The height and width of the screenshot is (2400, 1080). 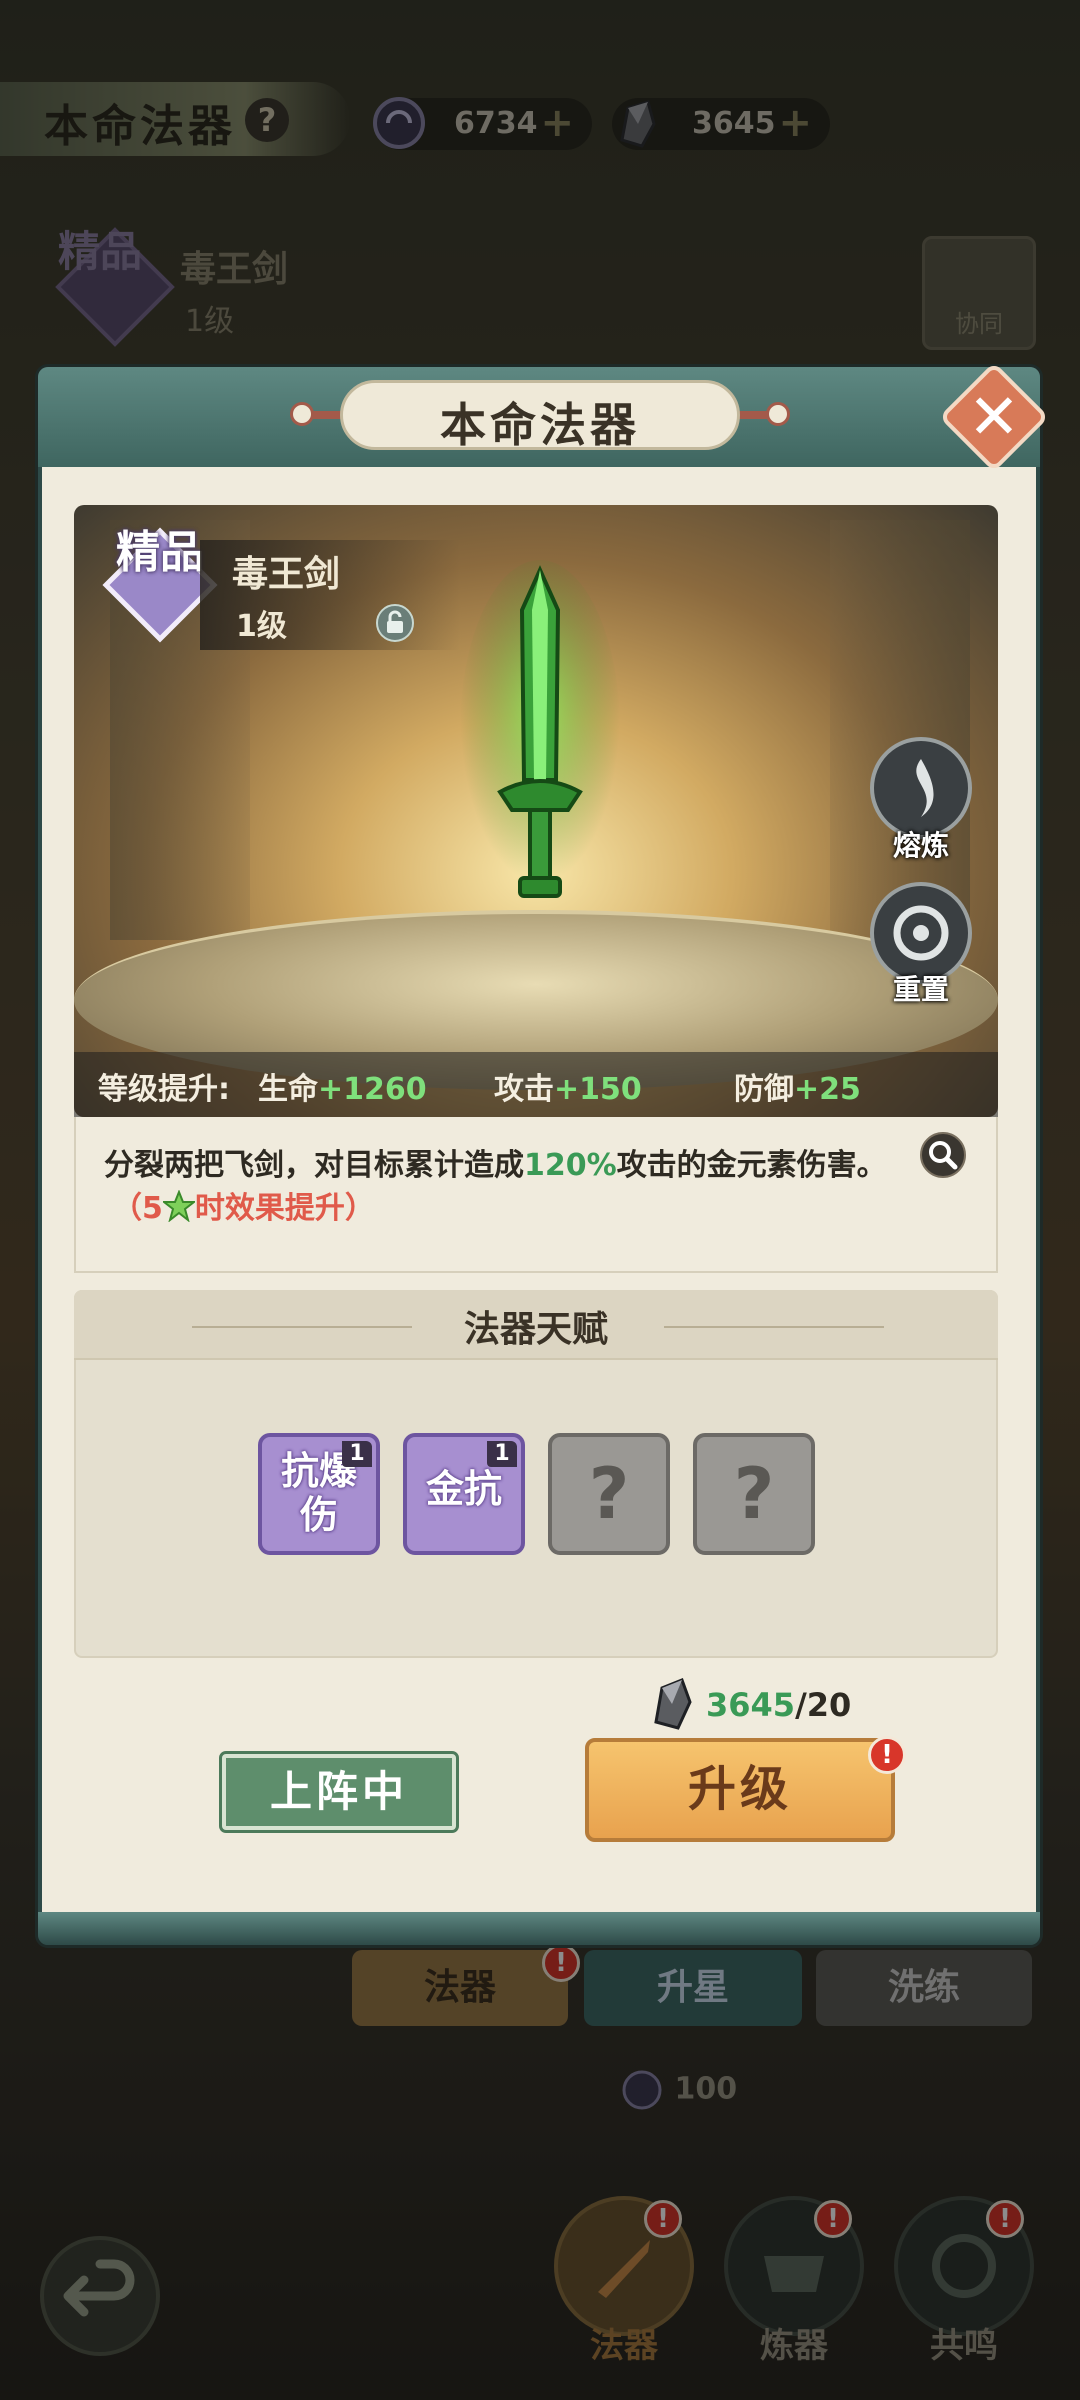 I want to click on pillar-right, so click(x=900, y=730).